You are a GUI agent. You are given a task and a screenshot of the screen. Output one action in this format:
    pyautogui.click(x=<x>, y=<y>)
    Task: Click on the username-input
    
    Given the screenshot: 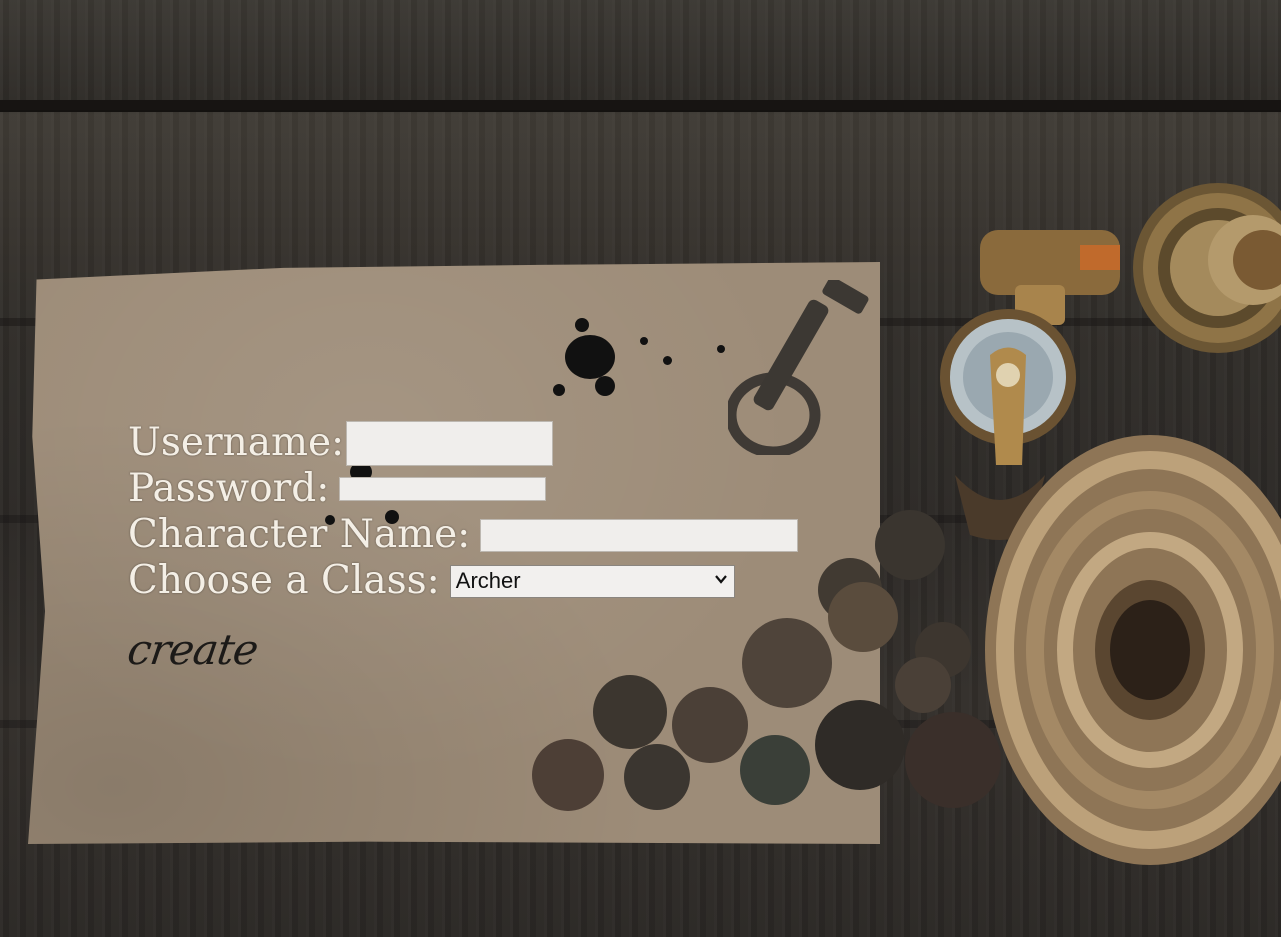 What is the action you would take?
    pyautogui.click(x=450, y=443)
    